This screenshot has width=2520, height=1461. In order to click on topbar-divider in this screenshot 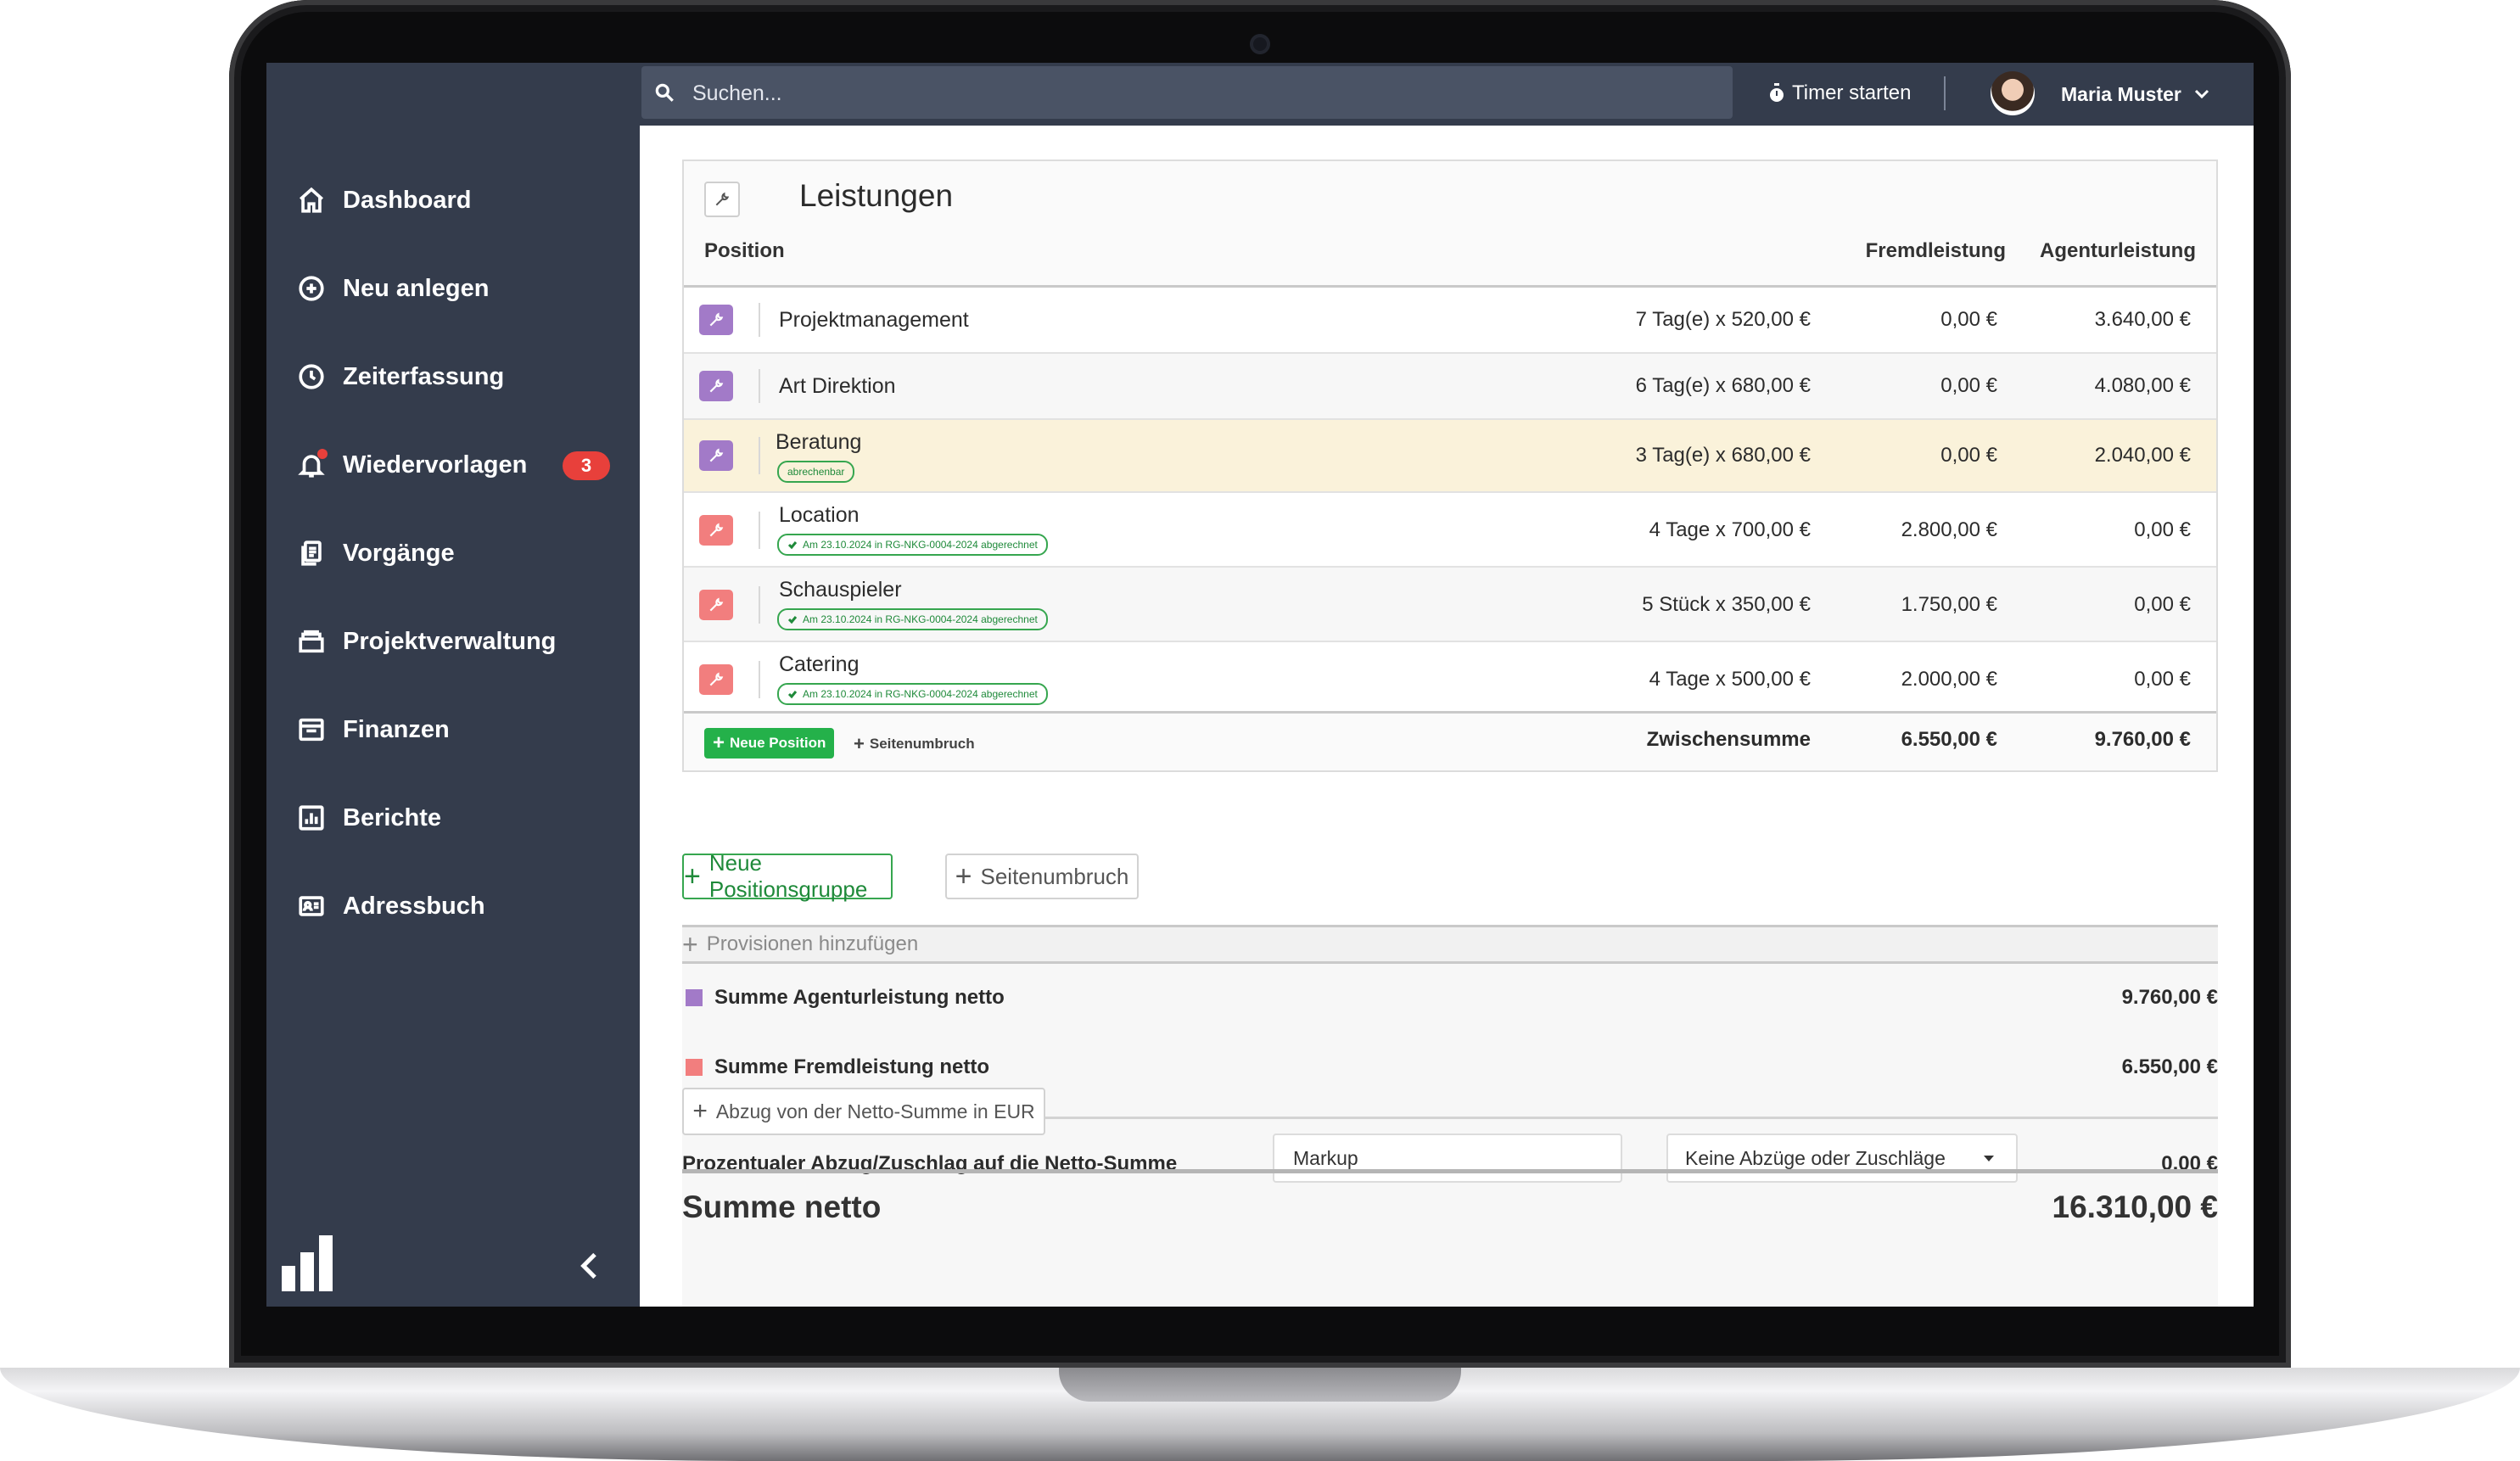, I will do `click(1945, 93)`.